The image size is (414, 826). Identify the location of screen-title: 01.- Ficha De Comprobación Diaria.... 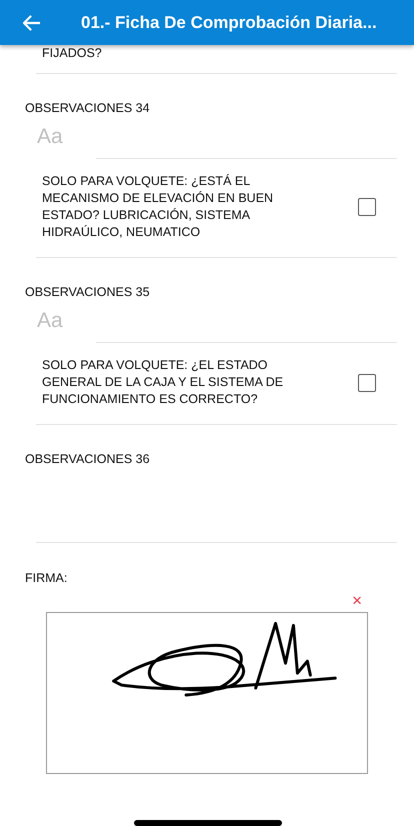
(229, 22).